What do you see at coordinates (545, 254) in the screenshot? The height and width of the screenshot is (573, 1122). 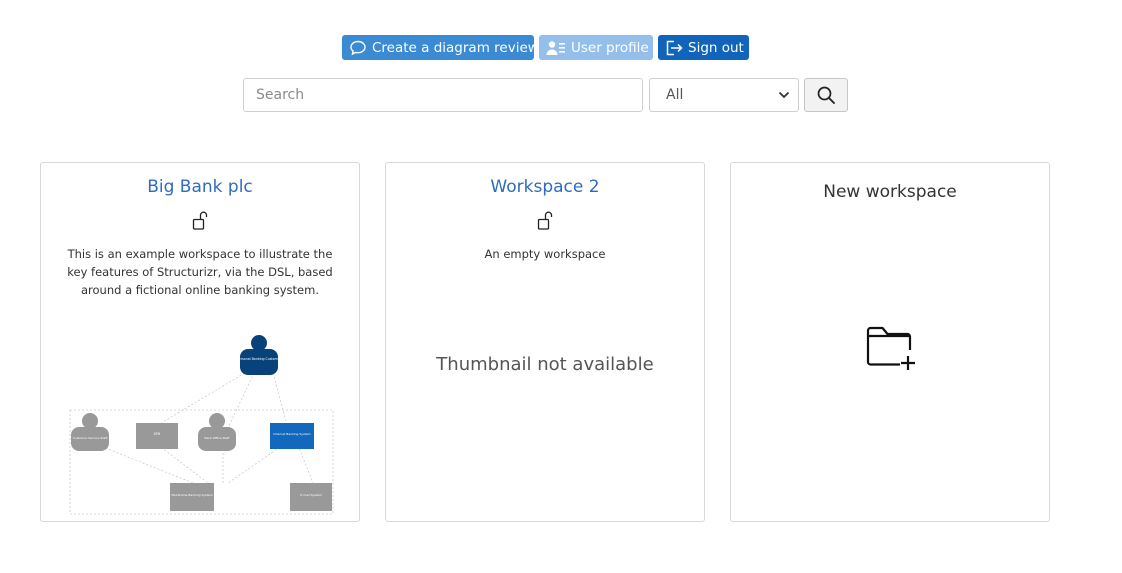 I see `workspace-description: An empty workspace` at bounding box center [545, 254].